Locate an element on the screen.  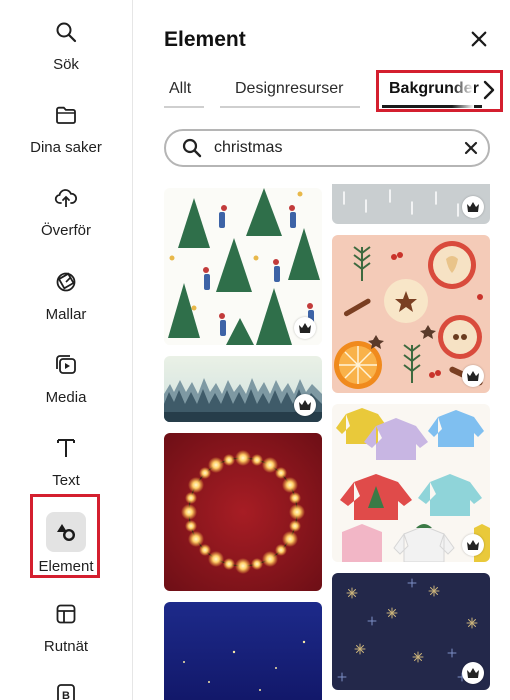
sidebar-item-text: Text is located at coordinates (66, 460).